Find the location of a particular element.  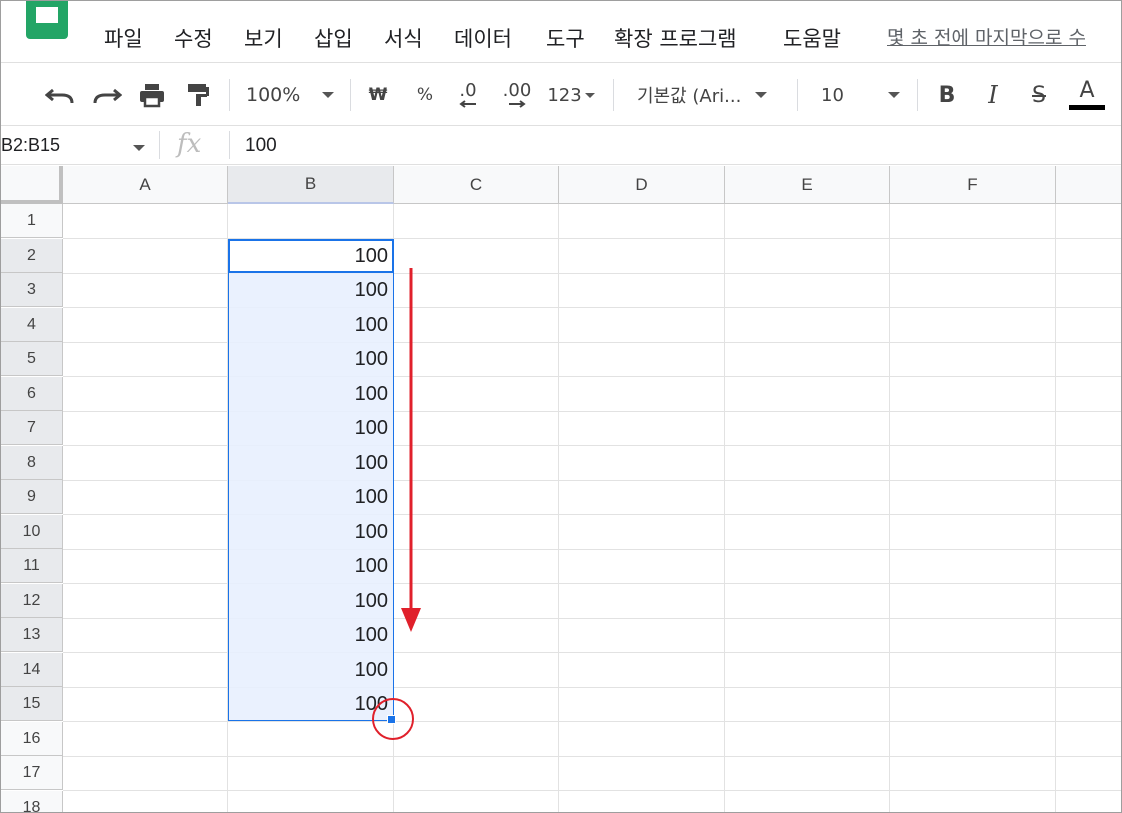

row-header-5: 5 is located at coordinates (32, 359).